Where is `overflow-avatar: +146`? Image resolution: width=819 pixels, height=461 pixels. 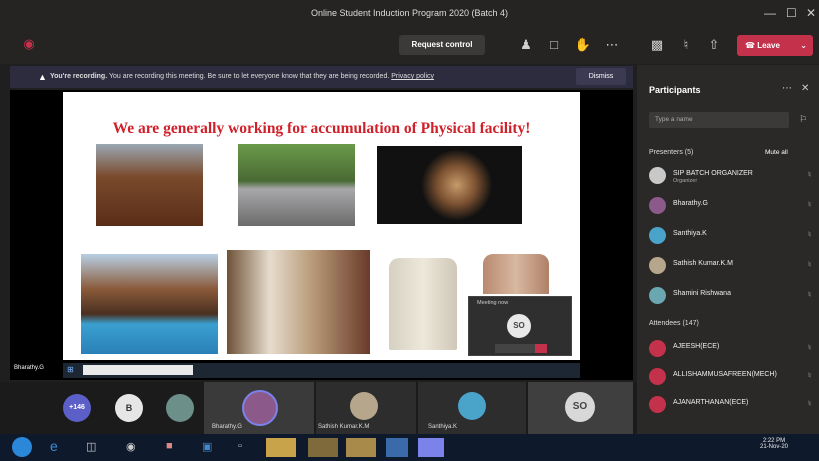 overflow-avatar: +146 is located at coordinates (77, 408).